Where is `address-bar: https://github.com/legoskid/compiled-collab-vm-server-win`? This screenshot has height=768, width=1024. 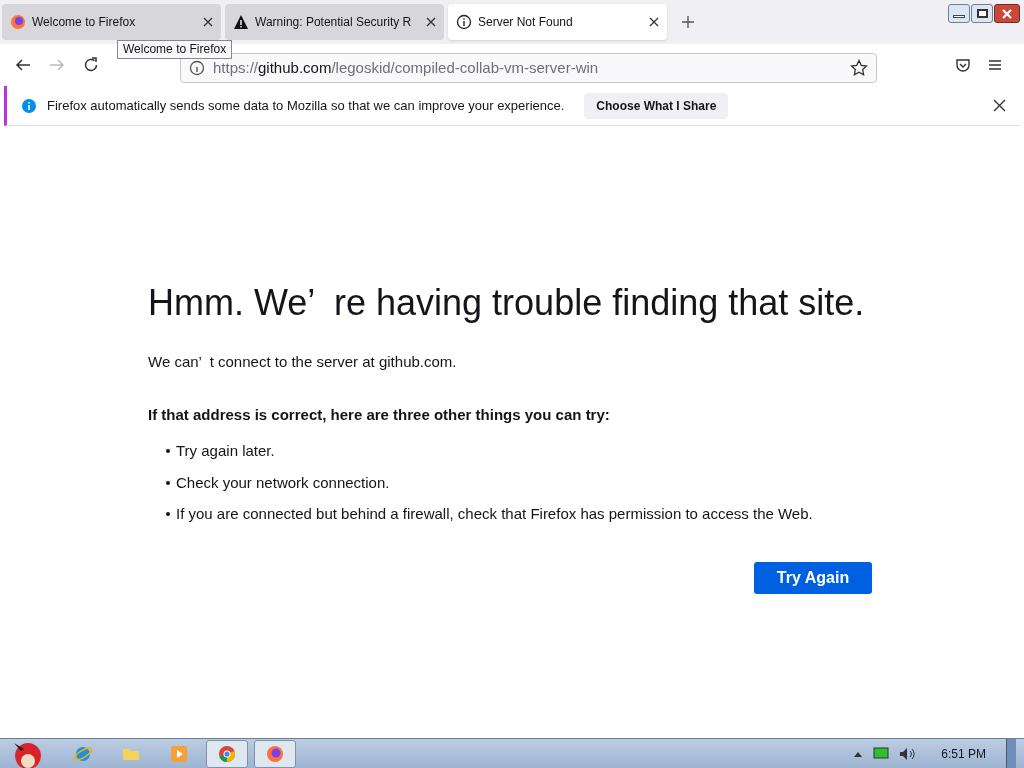
address-bar: https://github.com/legoskid/compiled-collab-vm-server-win is located at coordinates (528, 68).